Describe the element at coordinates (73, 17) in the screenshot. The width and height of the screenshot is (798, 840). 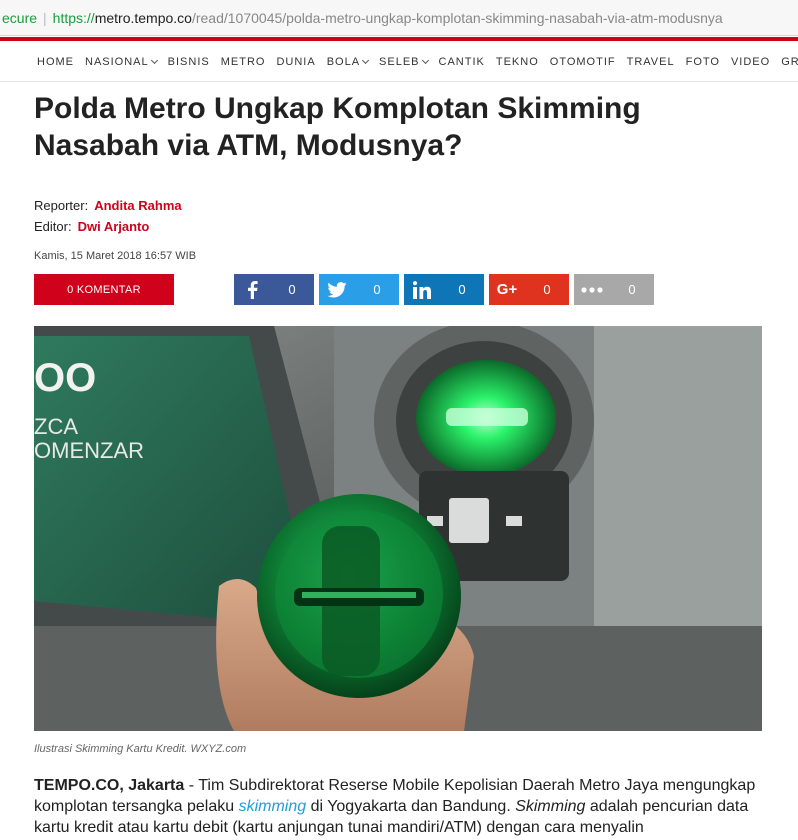
I see `url-protocol: https://` at that location.